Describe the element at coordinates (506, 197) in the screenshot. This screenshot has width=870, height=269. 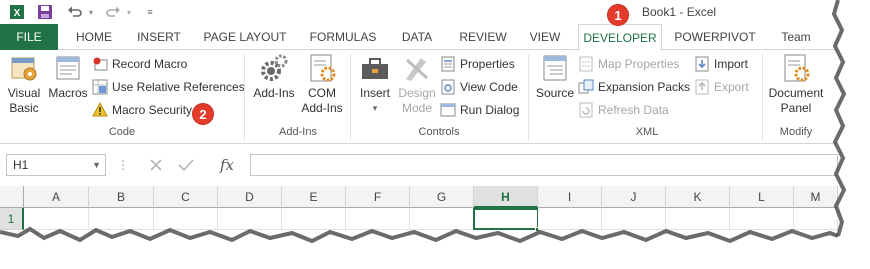
I see `column-header-h: H` at that location.